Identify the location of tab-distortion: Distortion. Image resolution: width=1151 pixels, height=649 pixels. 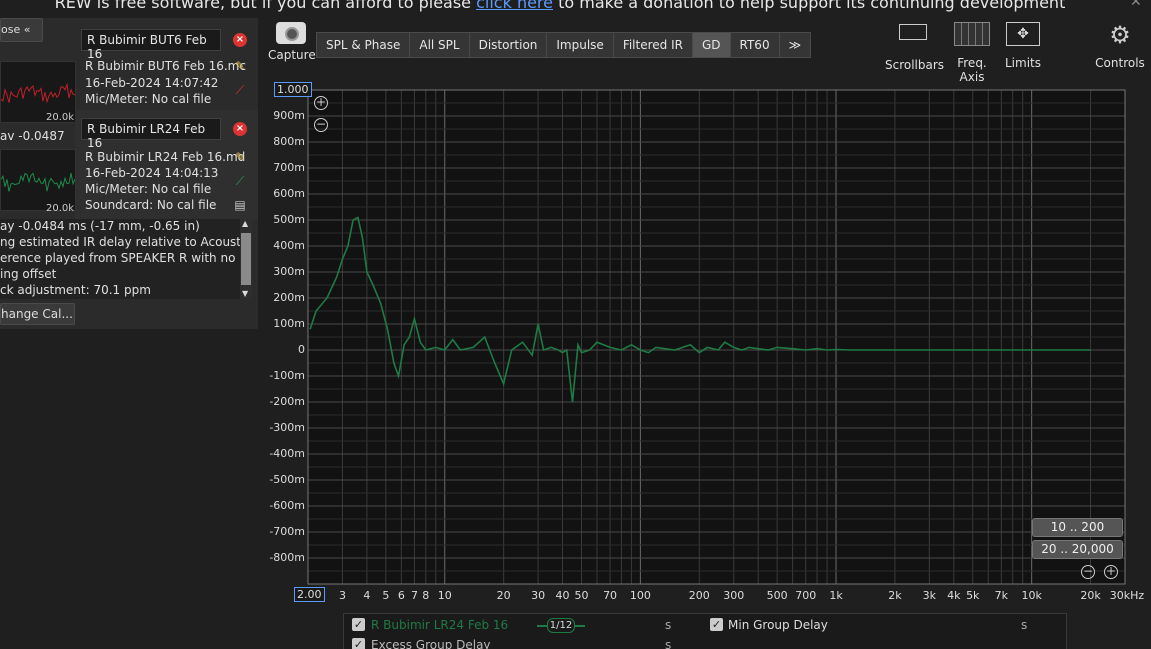
(508, 45).